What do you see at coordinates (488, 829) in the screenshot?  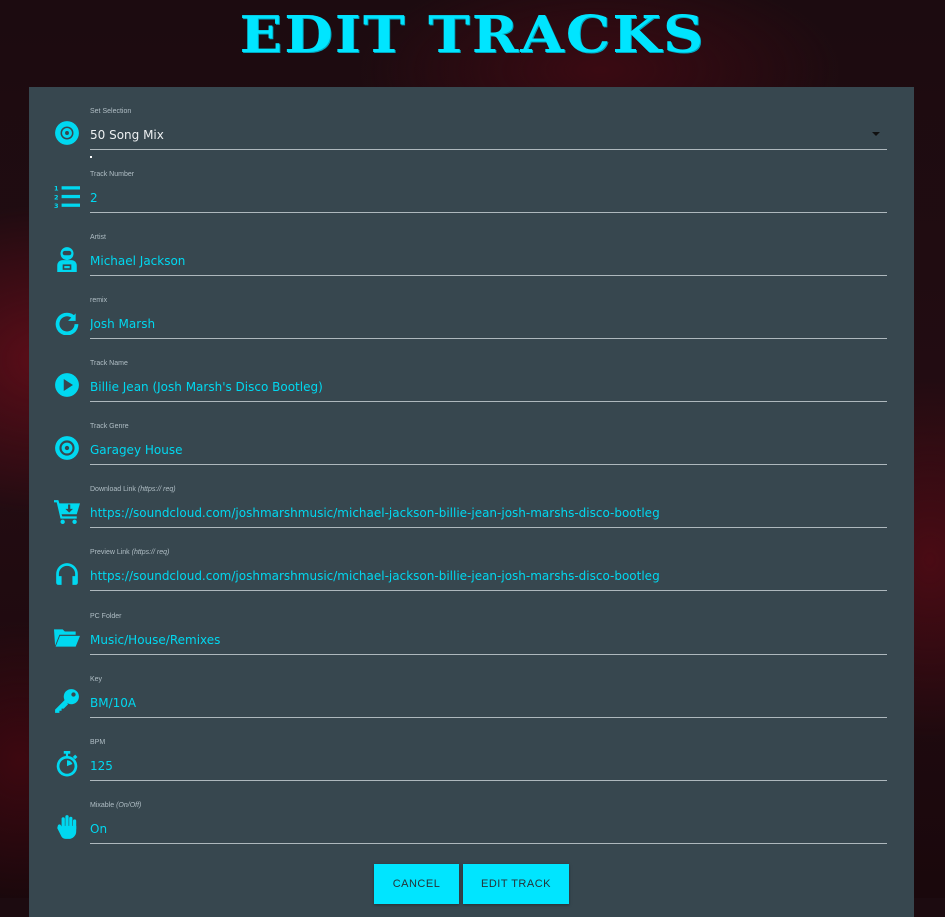 I see `mixable-input: On` at bounding box center [488, 829].